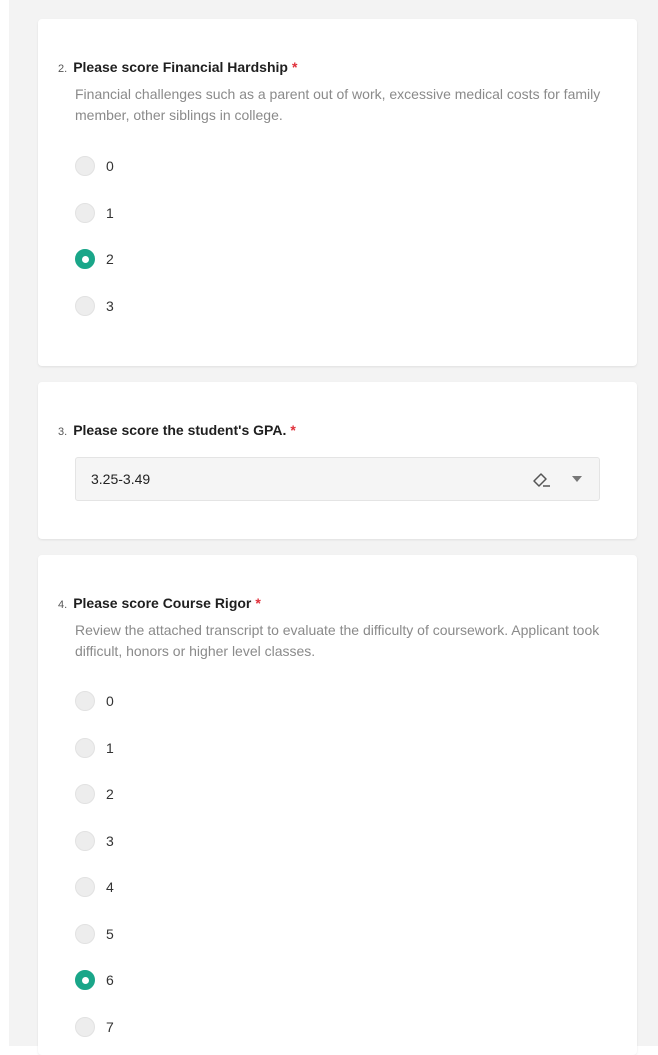  I want to click on question-title: Please score Course Rigor, so click(162, 603).